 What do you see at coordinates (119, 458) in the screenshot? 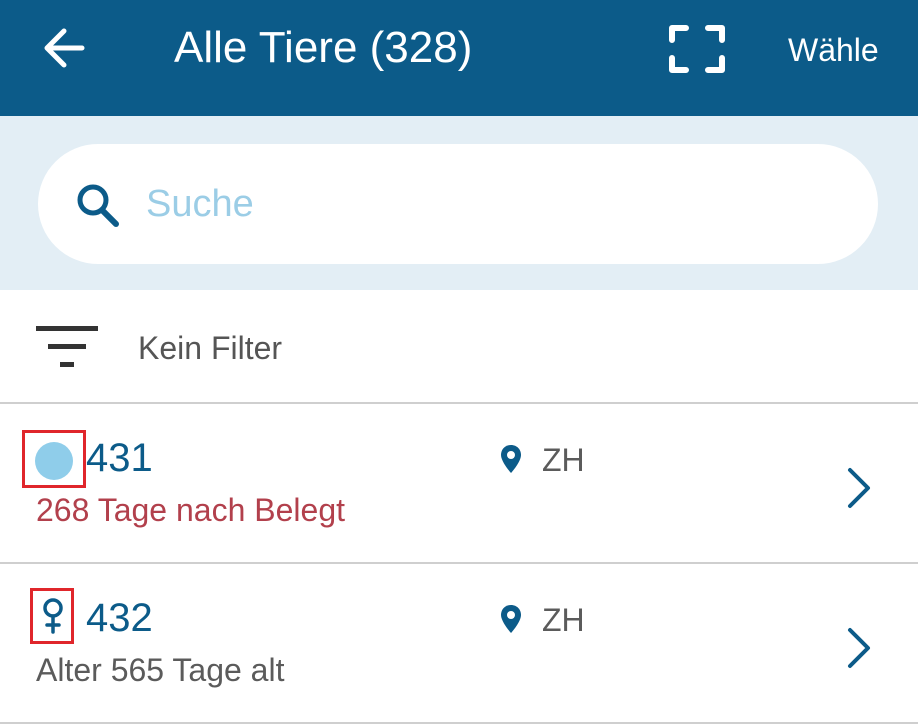
I see `animal-id: 431` at bounding box center [119, 458].